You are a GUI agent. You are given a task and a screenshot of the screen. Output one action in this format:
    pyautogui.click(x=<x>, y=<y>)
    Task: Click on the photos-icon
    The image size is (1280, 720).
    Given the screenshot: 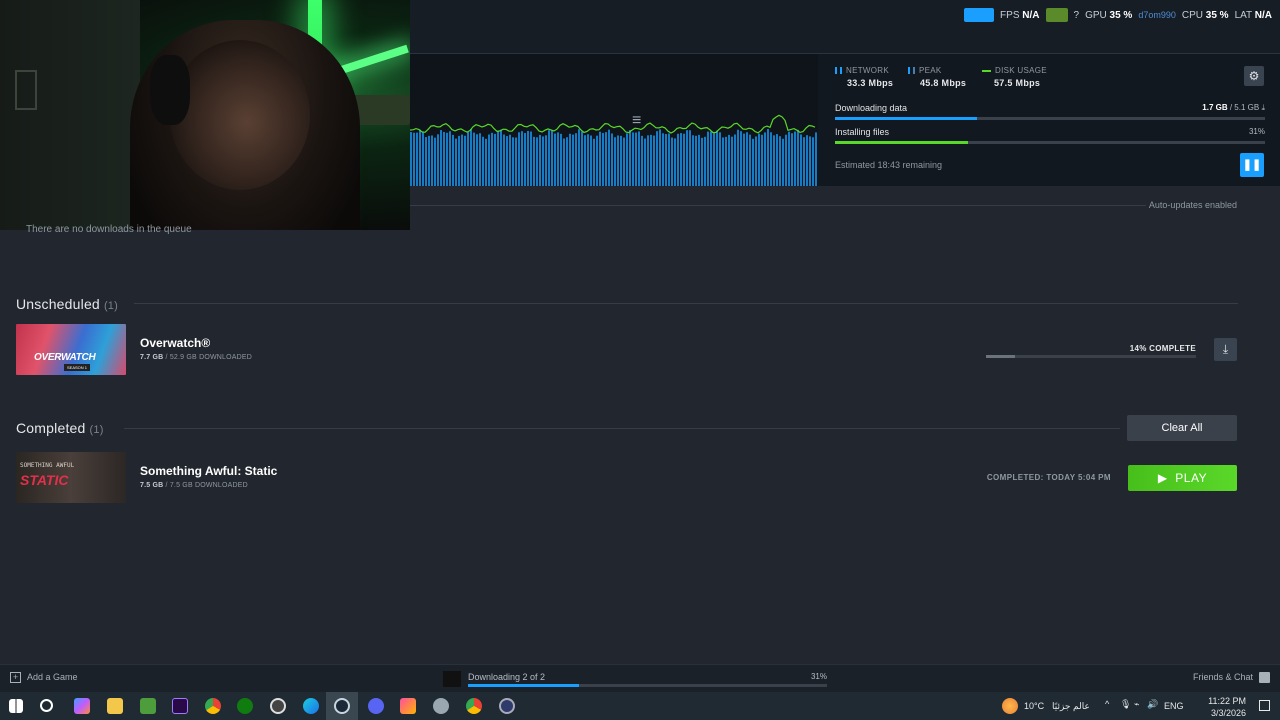 What is the action you would take?
    pyautogui.click(x=408, y=706)
    